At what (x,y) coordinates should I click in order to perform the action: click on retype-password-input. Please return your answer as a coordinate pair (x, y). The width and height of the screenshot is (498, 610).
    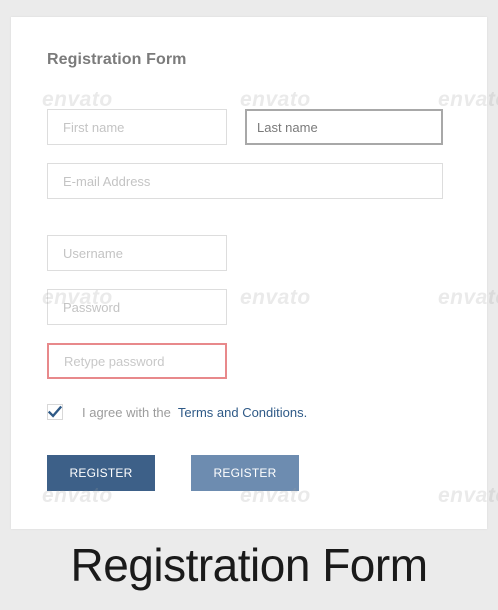
    Looking at the image, I should click on (137, 361).